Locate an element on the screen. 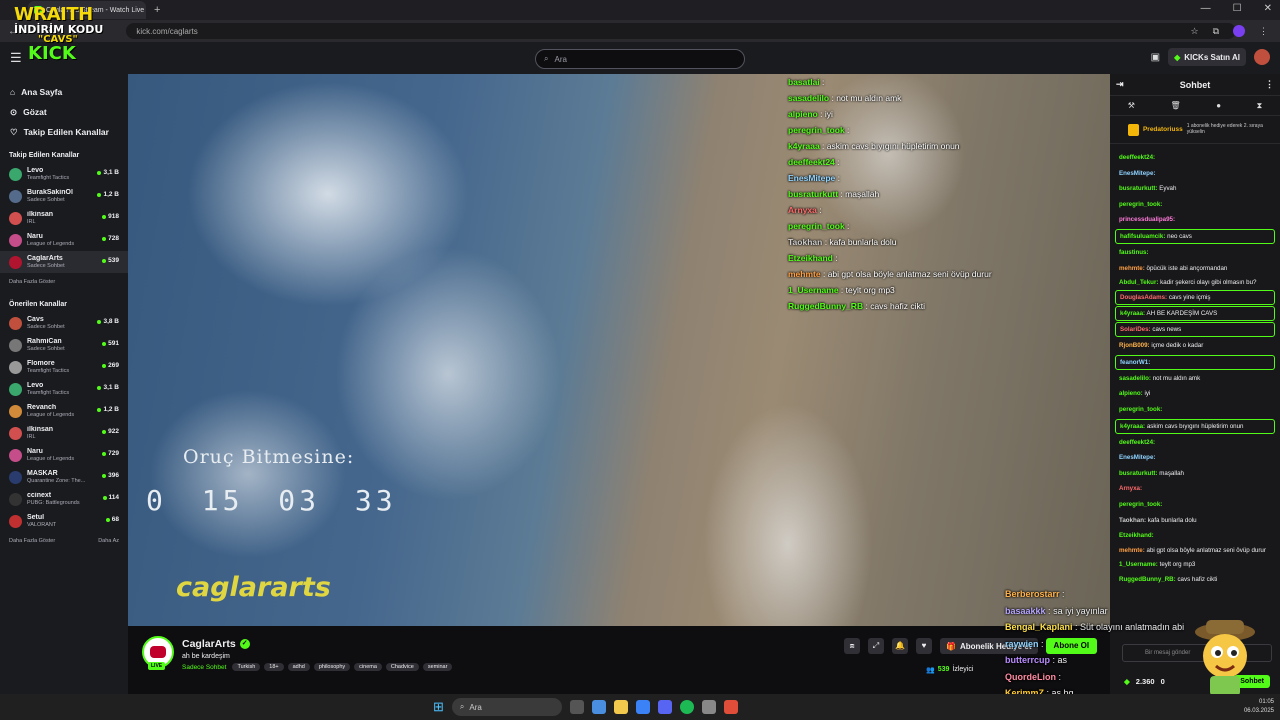  sidebar-channel-item: ilkinsan IRL 922 is located at coordinates (64, 433).